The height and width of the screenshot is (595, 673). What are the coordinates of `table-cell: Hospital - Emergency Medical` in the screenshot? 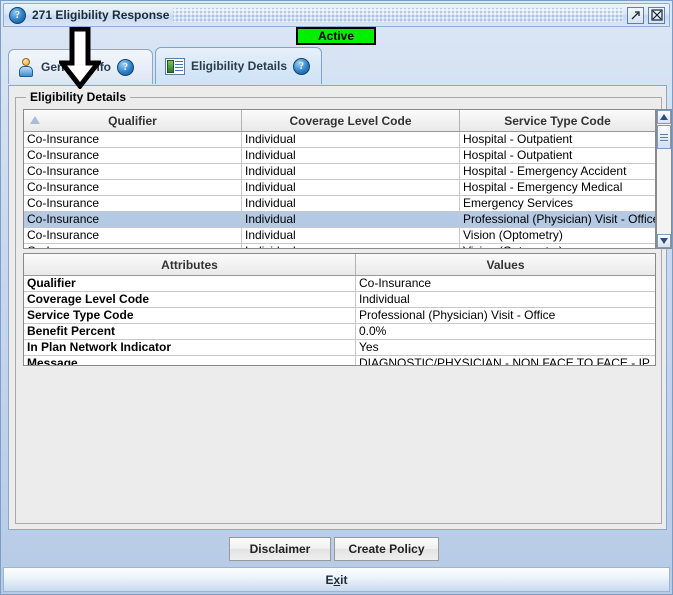 It's located at (557, 187).